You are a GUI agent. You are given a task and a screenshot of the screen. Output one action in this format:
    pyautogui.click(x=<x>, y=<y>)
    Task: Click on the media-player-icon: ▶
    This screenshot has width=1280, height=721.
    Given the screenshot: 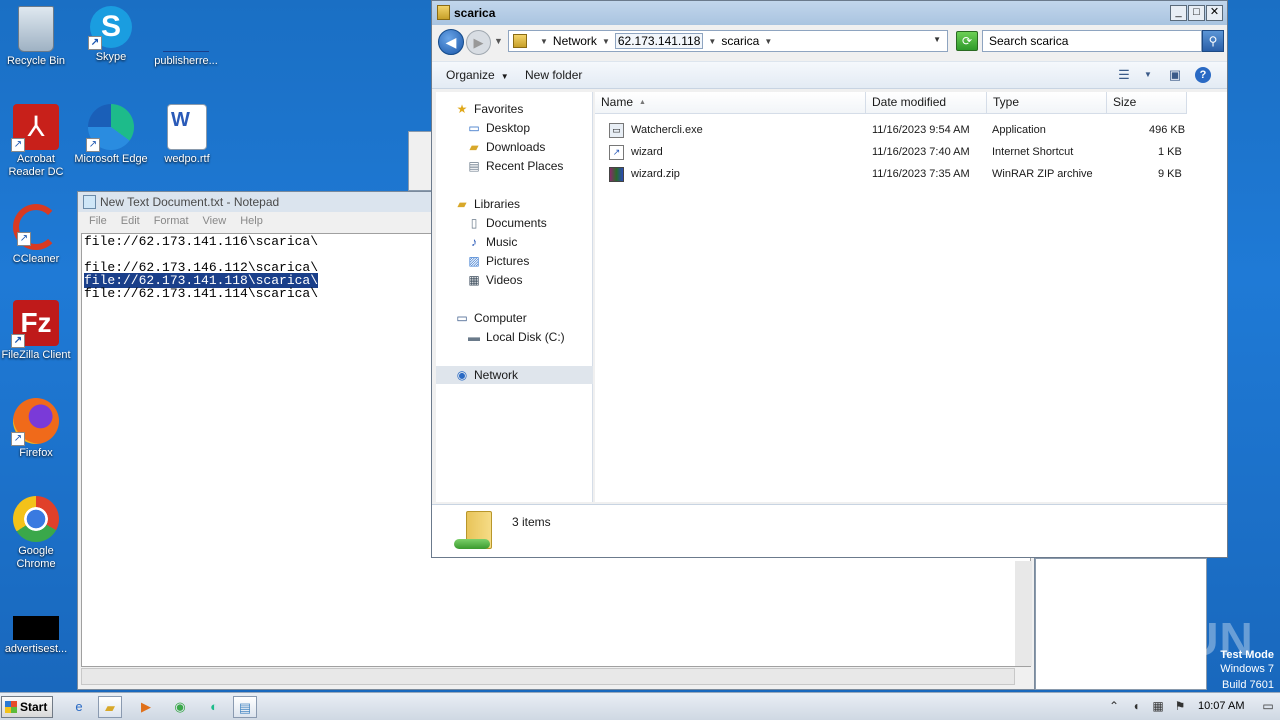 What is the action you would take?
    pyautogui.click(x=146, y=707)
    